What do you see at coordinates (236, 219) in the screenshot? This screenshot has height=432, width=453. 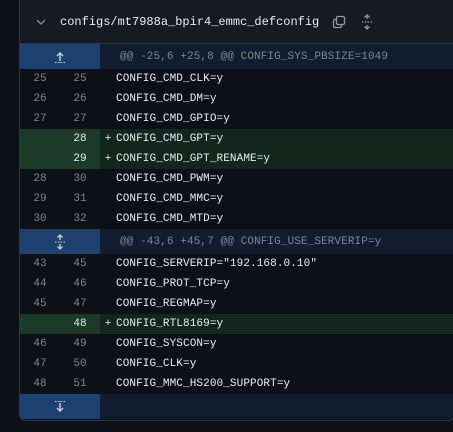 I see `diff-line: 30 32 CONFIG_CMD_MTD=y` at bounding box center [236, 219].